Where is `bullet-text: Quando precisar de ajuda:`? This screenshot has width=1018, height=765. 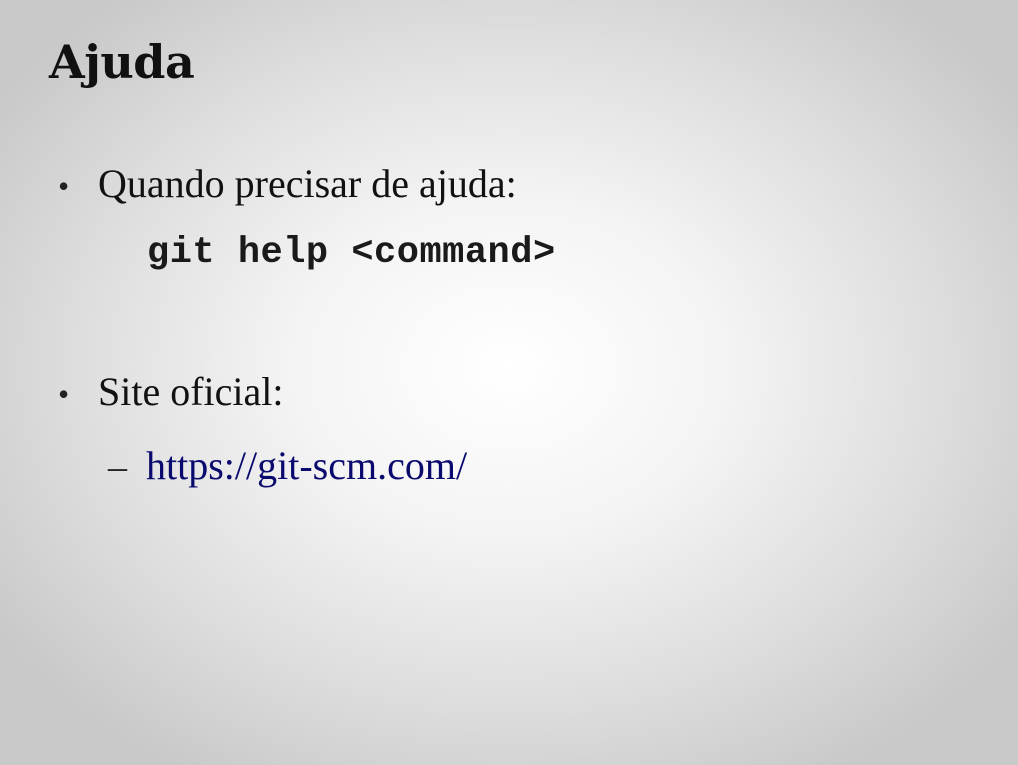
bullet-text: Quando precisar de ajuda: is located at coordinates (307, 183).